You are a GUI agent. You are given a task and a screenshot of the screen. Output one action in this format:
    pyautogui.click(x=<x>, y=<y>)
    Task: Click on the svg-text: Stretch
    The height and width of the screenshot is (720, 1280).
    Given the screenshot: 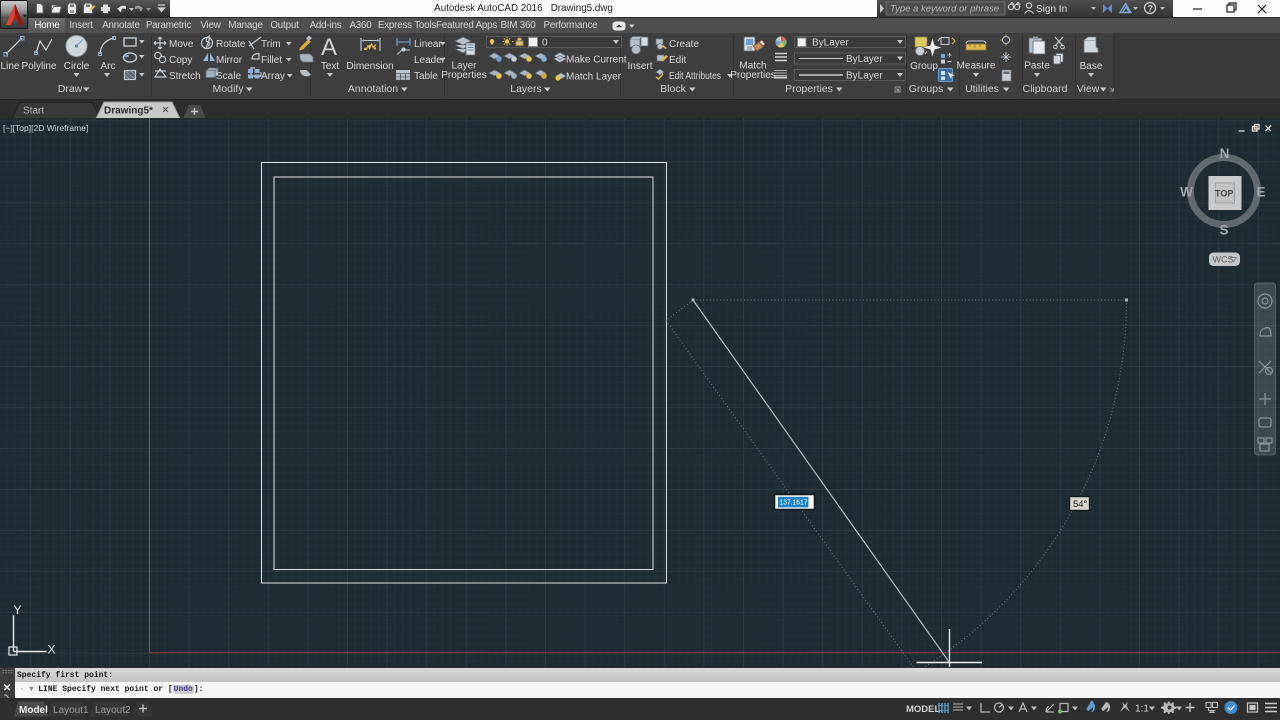 What is the action you would take?
    pyautogui.click(x=185, y=76)
    